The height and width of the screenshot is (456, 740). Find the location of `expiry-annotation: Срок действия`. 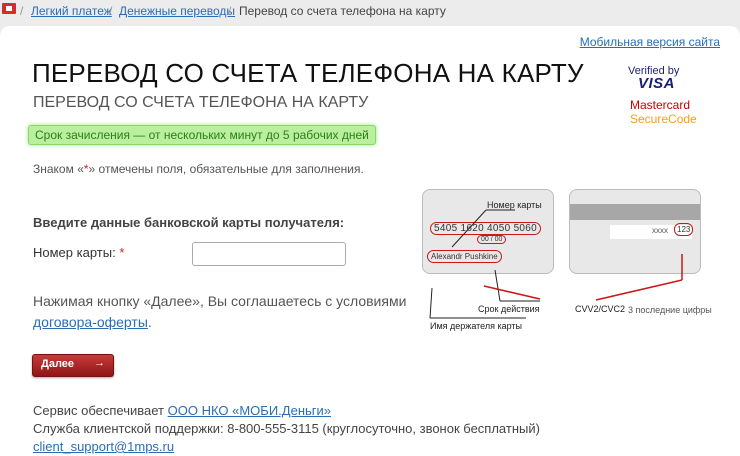

expiry-annotation: Срок действия is located at coordinates (509, 309).